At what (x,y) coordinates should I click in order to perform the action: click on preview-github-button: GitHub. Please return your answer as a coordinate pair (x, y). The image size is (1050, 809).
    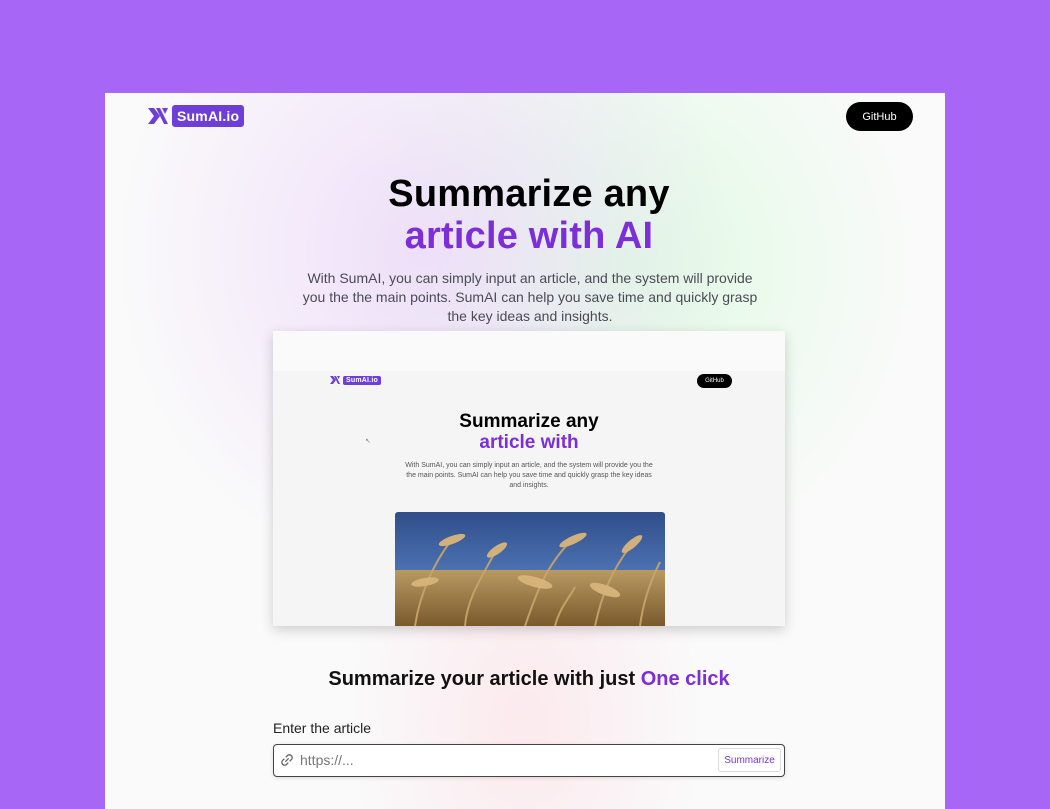
    Looking at the image, I should click on (714, 381).